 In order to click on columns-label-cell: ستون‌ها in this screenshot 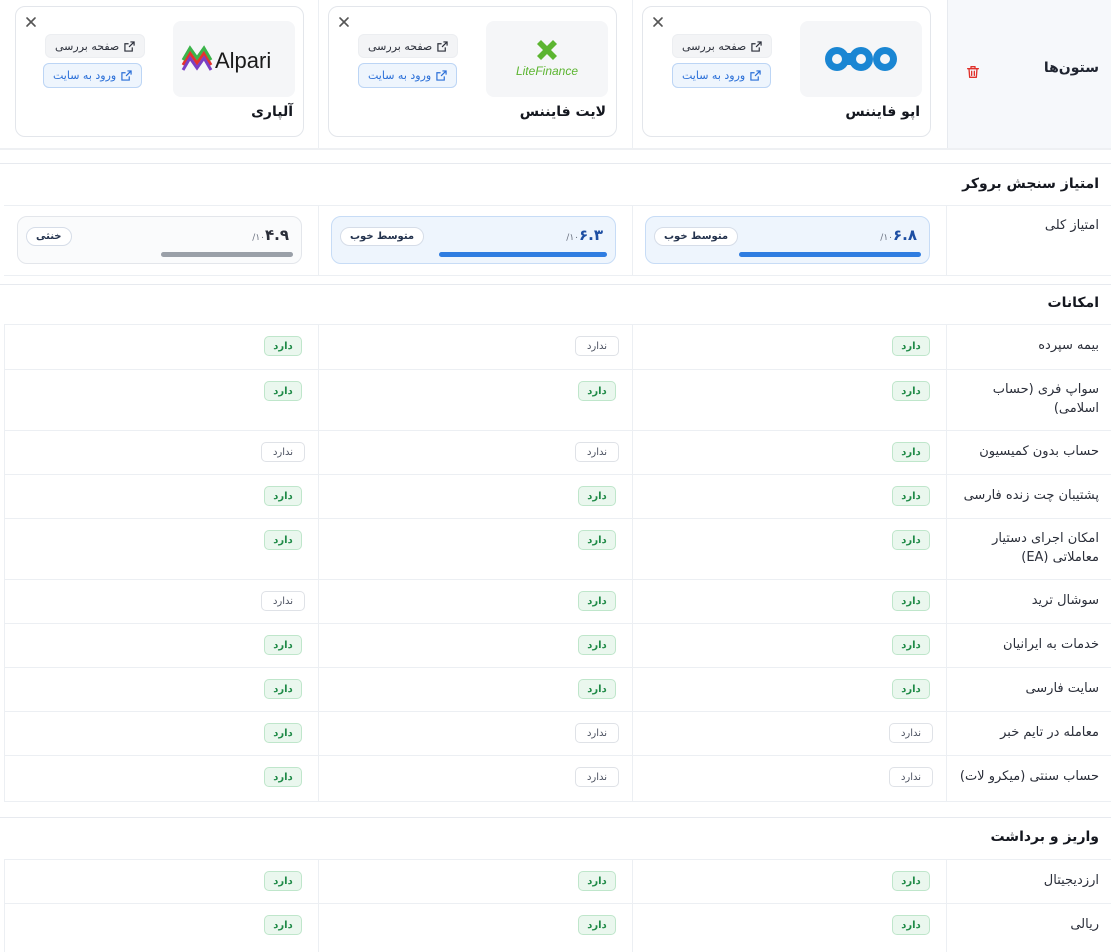, I will do `click(1029, 74)`.